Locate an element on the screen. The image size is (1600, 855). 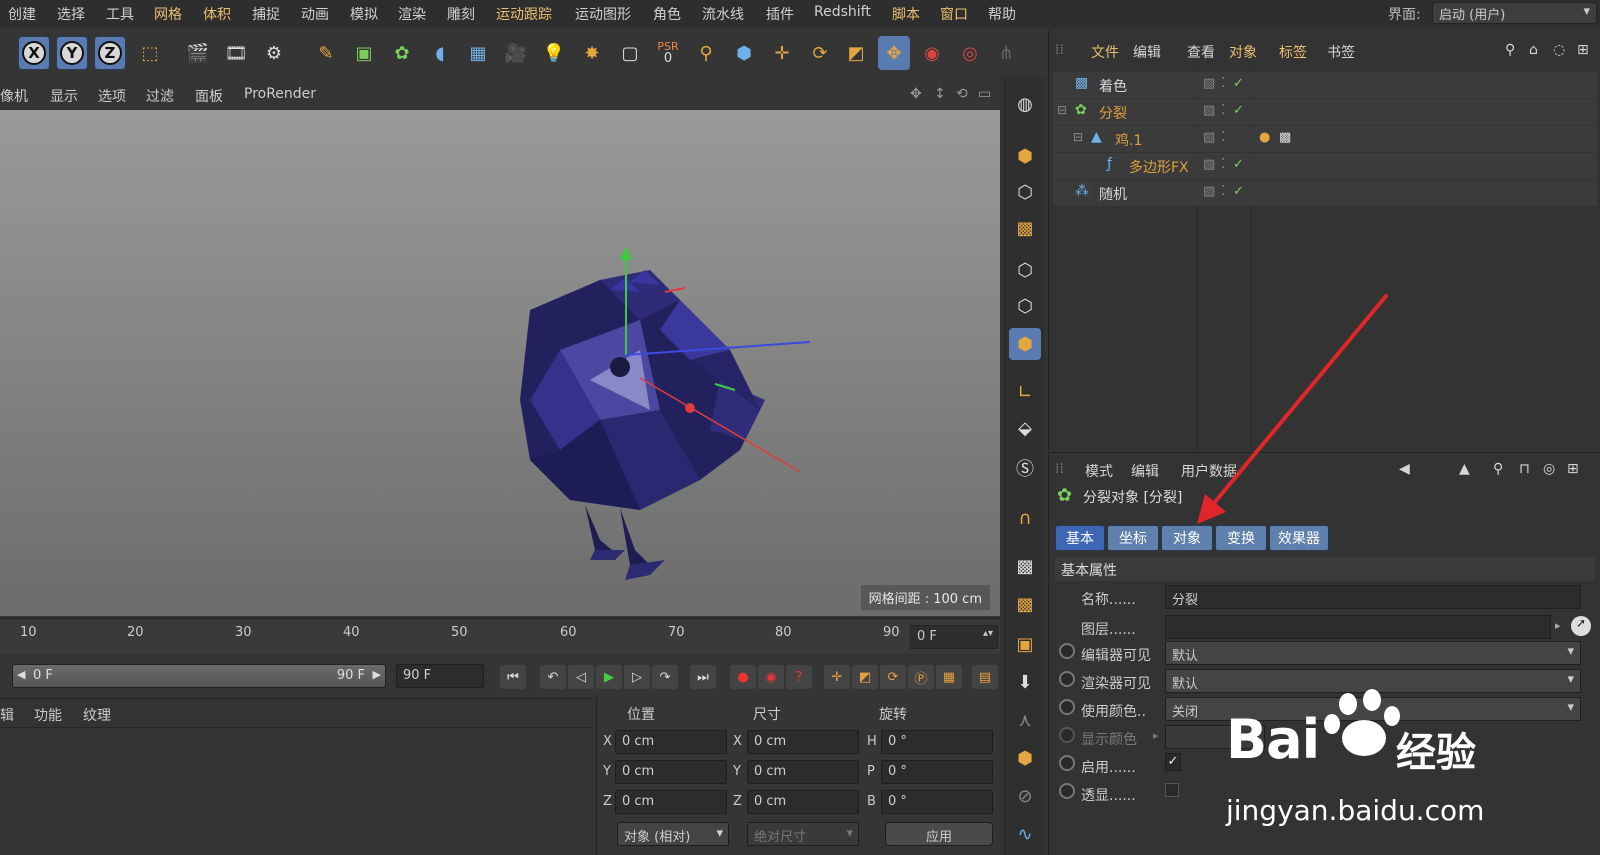
object-row-random: ⁂ 随机 ▧ ⁚ ✓ is located at coordinates (1325, 193).